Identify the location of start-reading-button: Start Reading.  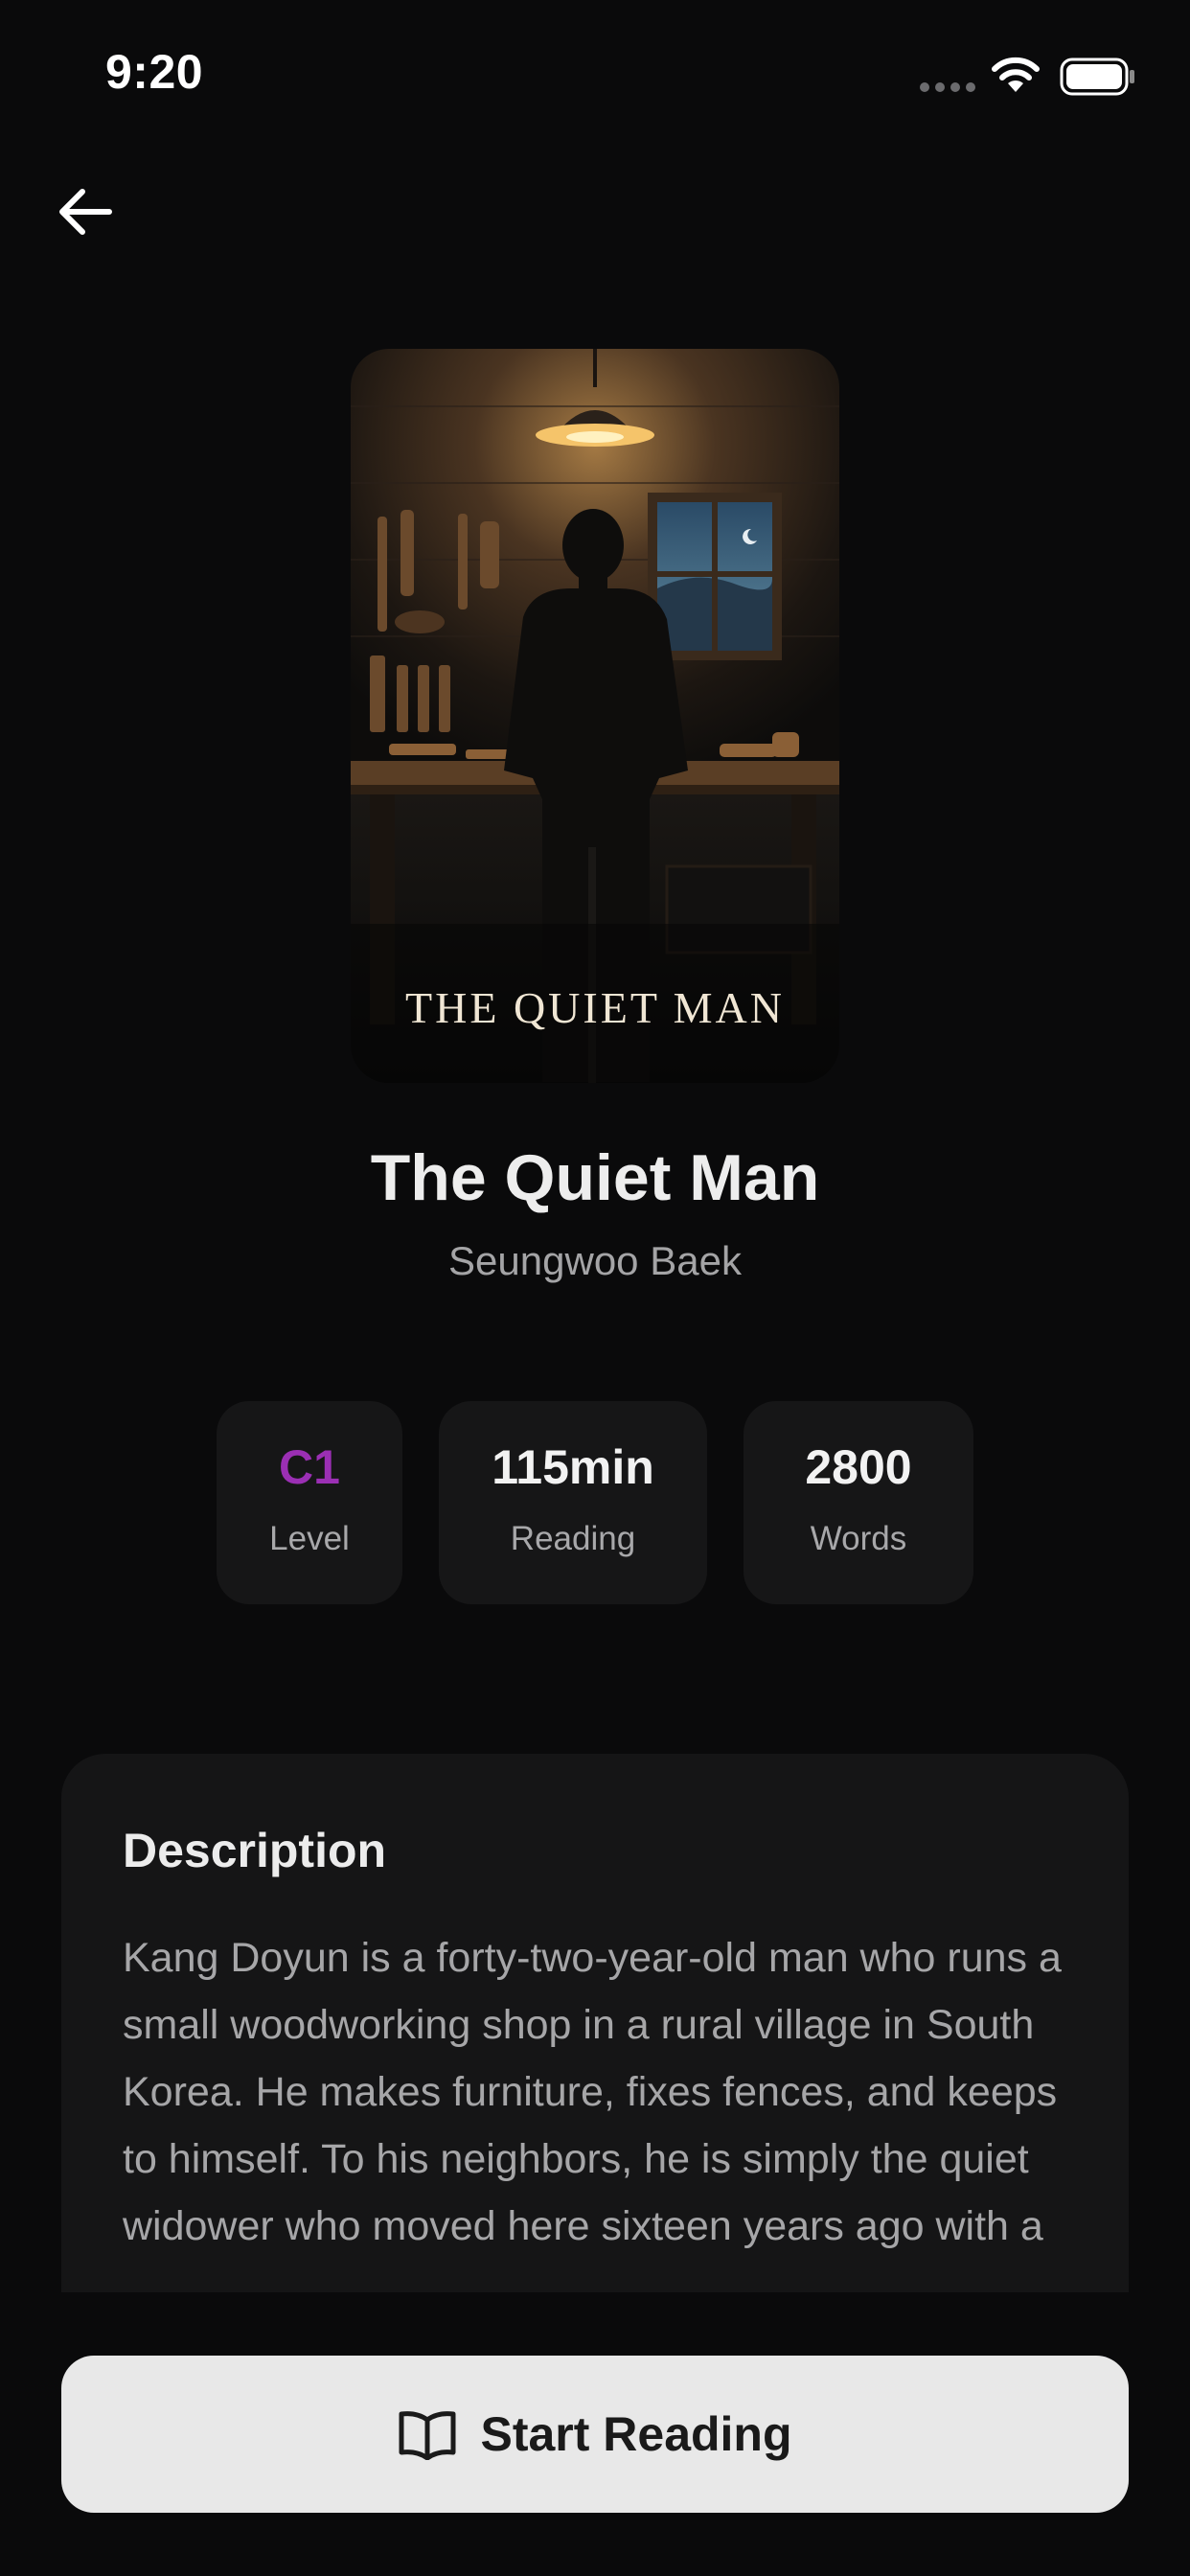
(595, 2434).